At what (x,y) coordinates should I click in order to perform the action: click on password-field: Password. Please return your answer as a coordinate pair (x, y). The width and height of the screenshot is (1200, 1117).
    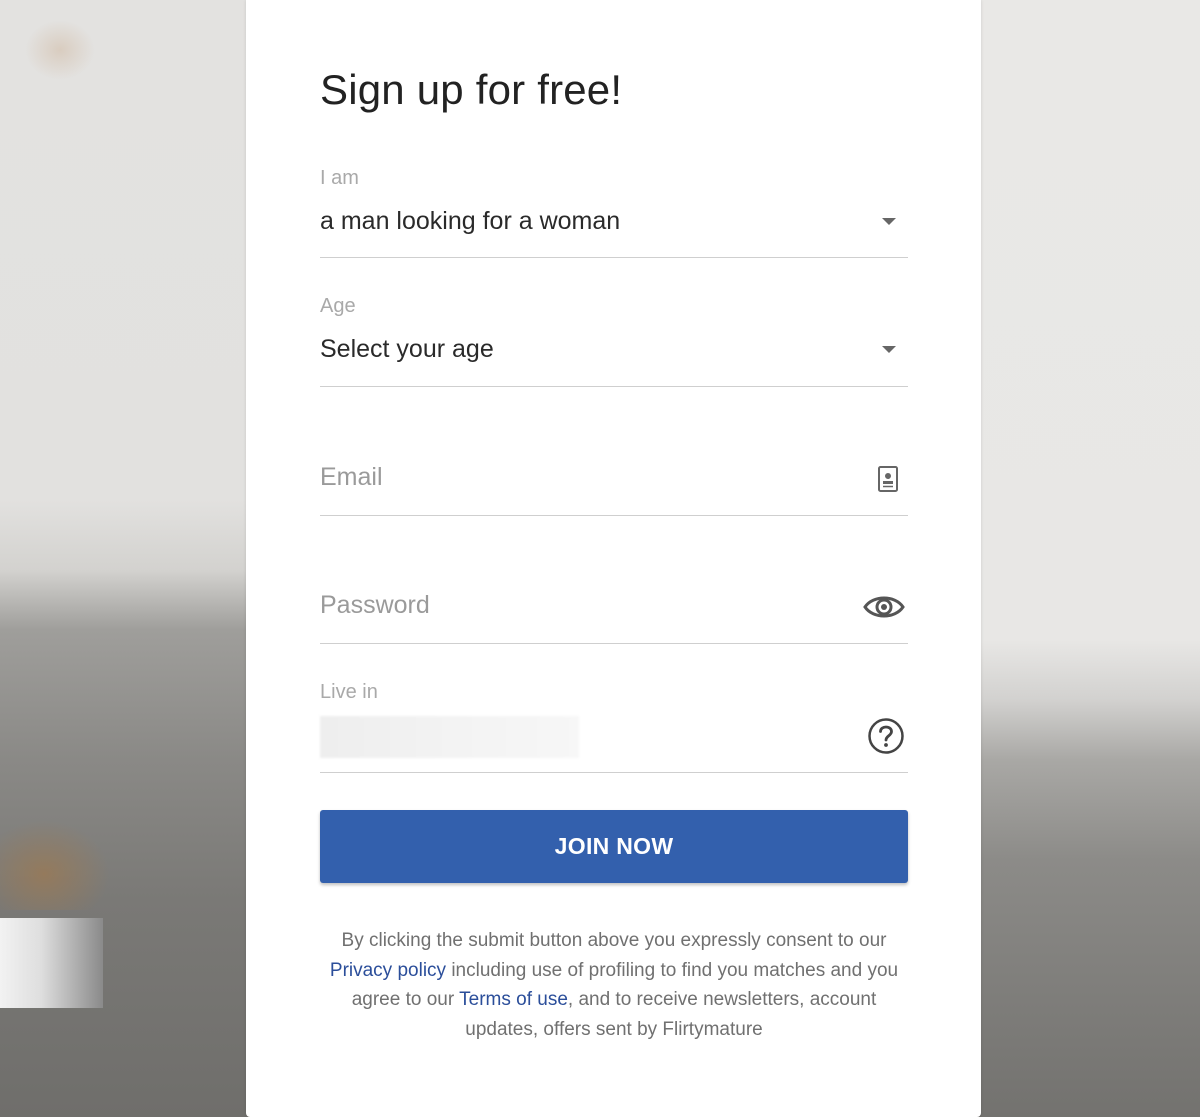
    Looking at the image, I should click on (614, 606).